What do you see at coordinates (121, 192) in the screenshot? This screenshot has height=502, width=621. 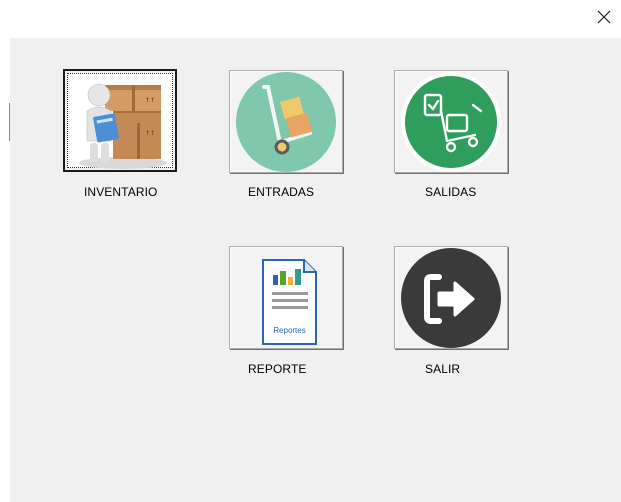 I see `inventario-label: INVENTARIO` at bounding box center [121, 192].